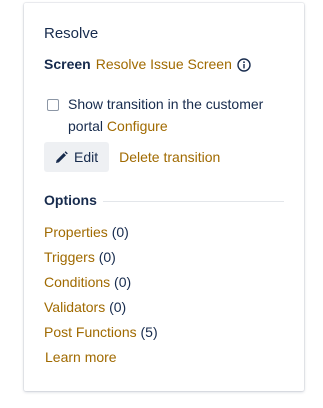  What do you see at coordinates (71, 33) in the screenshot?
I see `transition-title: Resolve` at bounding box center [71, 33].